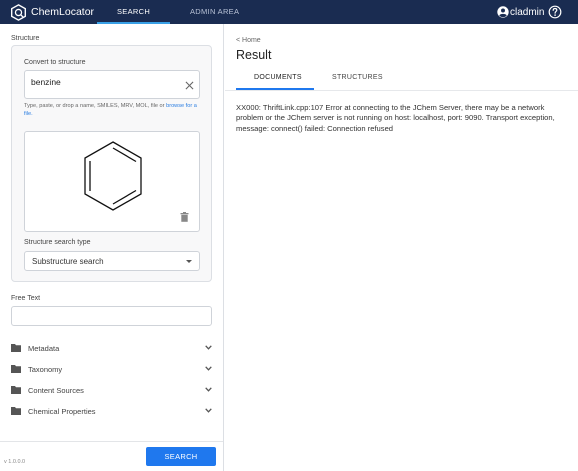 The height and width of the screenshot is (471, 578). What do you see at coordinates (357, 77) in the screenshot?
I see `tab-structures: STRUCTURES` at bounding box center [357, 77].